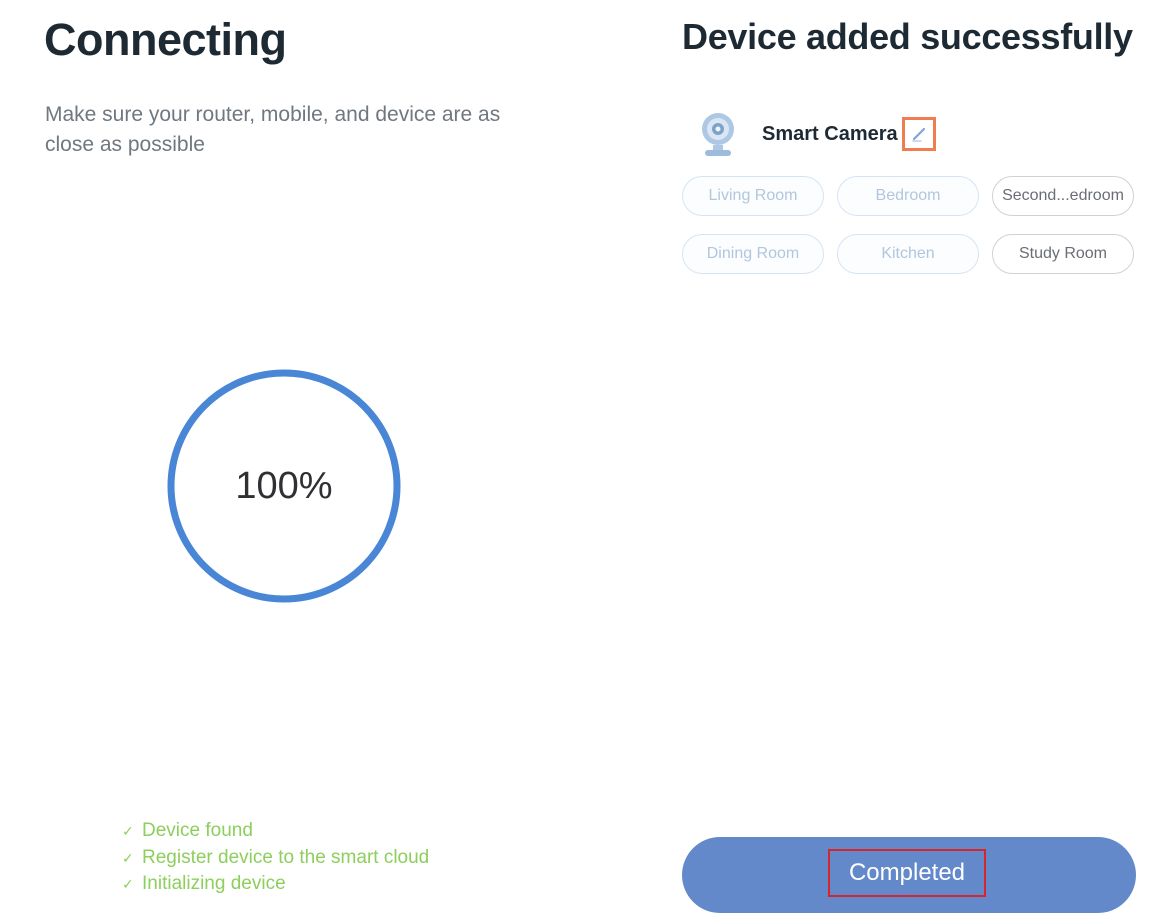 Image resolution: width=1164 pixels, height=922 pixels. Describe the element at coordinates (275, 831) in the screenshot. I see `step-item: ✓ Device found` at that location.